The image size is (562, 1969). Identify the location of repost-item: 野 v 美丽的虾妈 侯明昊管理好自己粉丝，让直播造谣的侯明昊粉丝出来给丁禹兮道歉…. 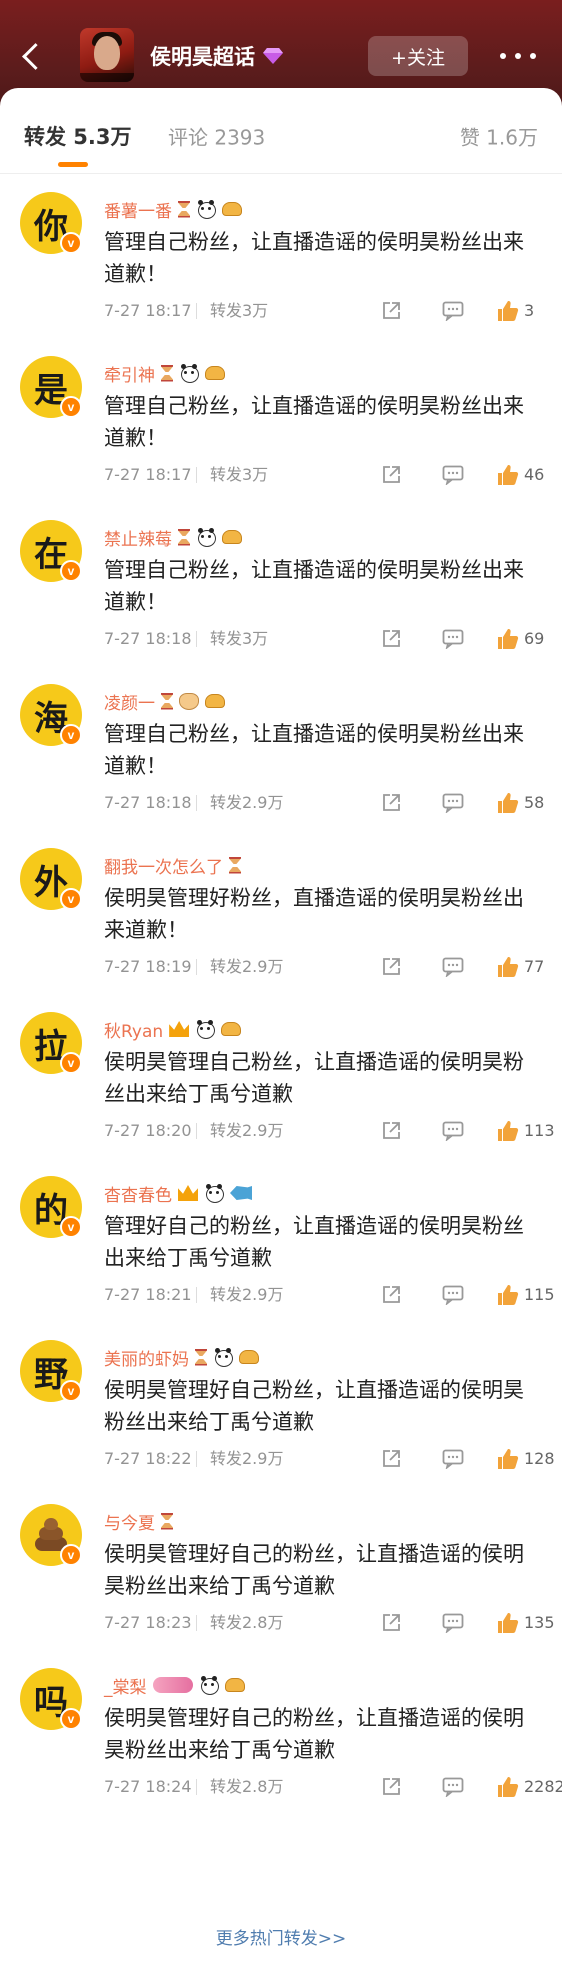
(281, 1404).